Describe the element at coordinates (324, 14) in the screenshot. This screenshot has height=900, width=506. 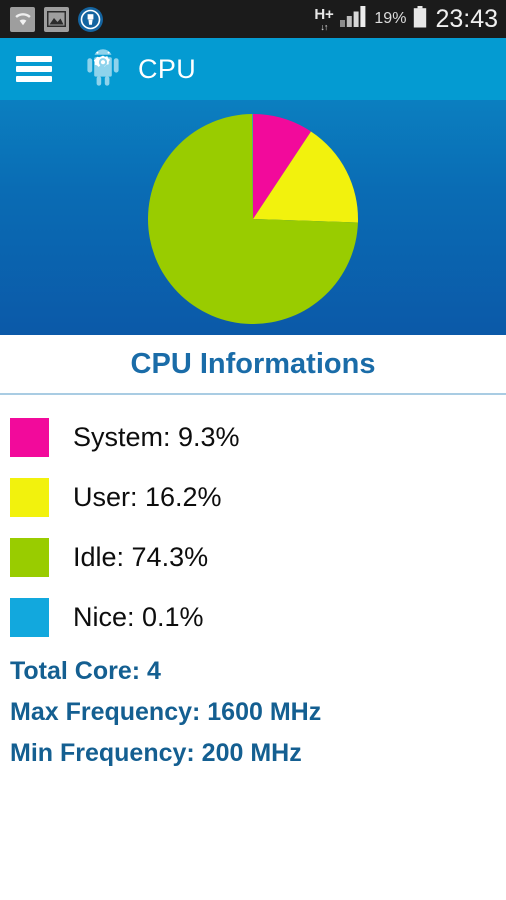
I see `network-type-label: H+` at that location.